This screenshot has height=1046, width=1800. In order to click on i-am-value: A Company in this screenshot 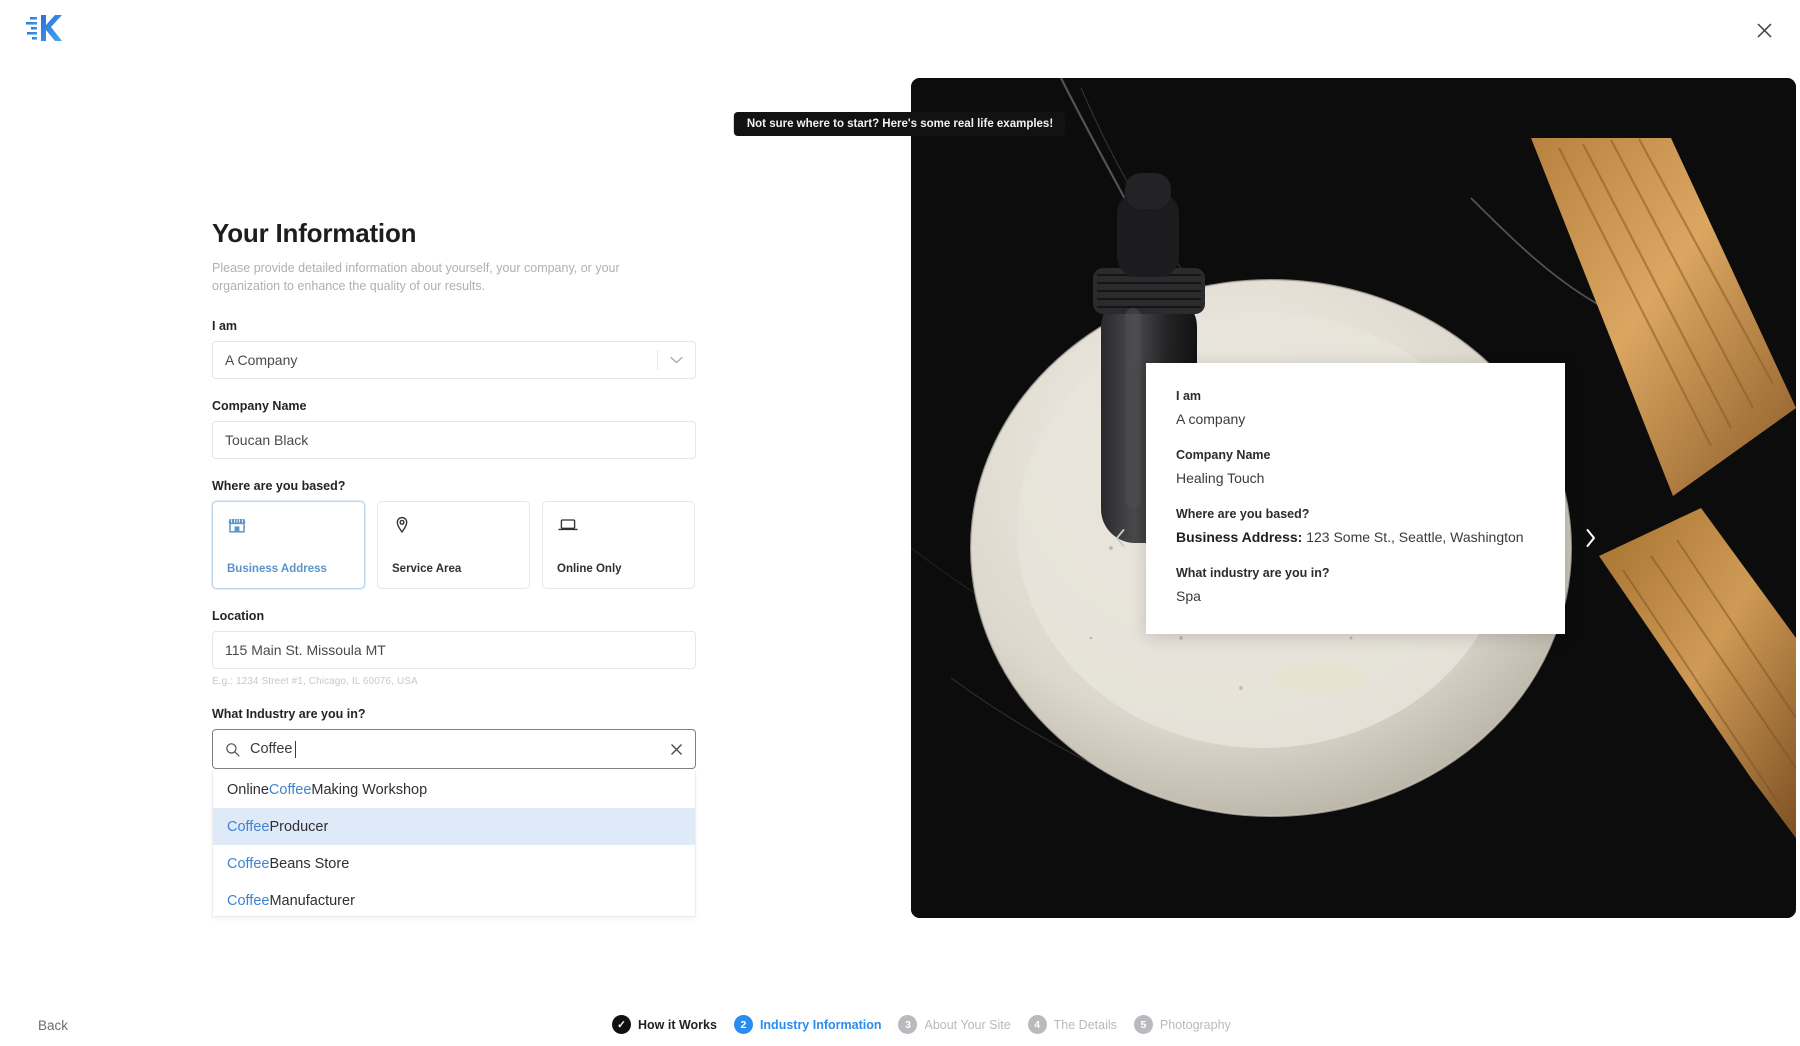, I will do `click(261, 360)`.